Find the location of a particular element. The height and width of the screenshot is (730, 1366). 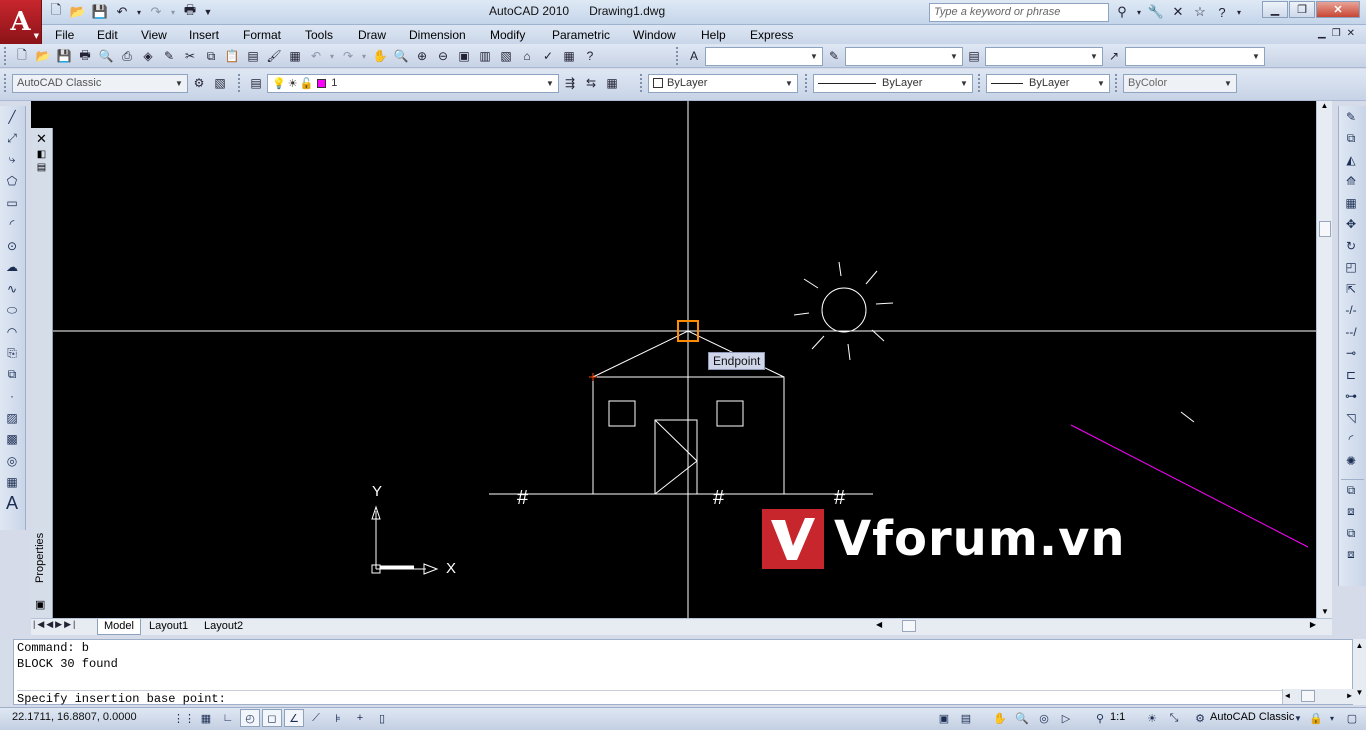

close-icon: ✕ is located at coordinates (41, 139).